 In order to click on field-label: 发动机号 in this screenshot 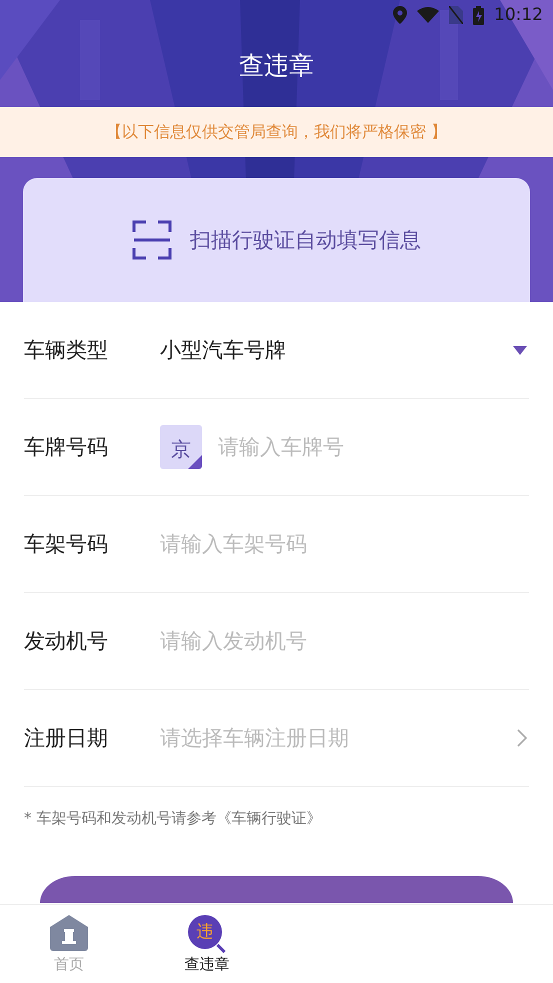, I will do `click(66, 641)`.